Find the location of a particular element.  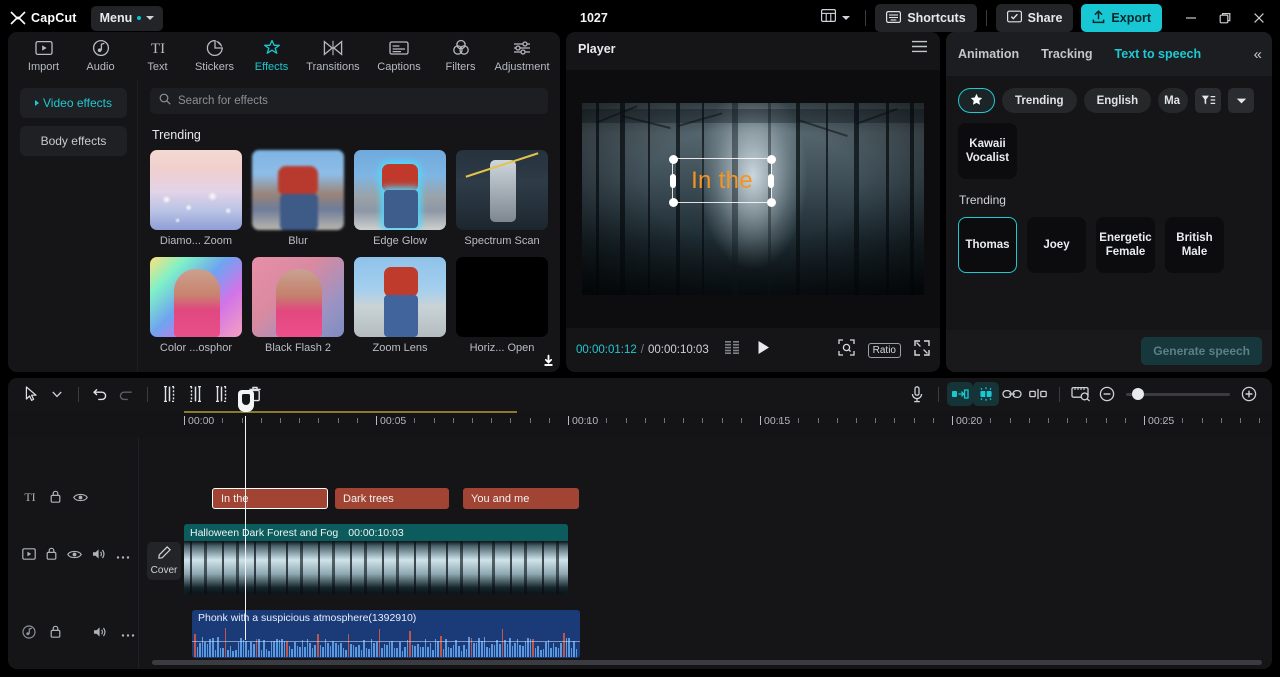

text-clip-you-and-me: You and me is located at coordinates (521, 498).